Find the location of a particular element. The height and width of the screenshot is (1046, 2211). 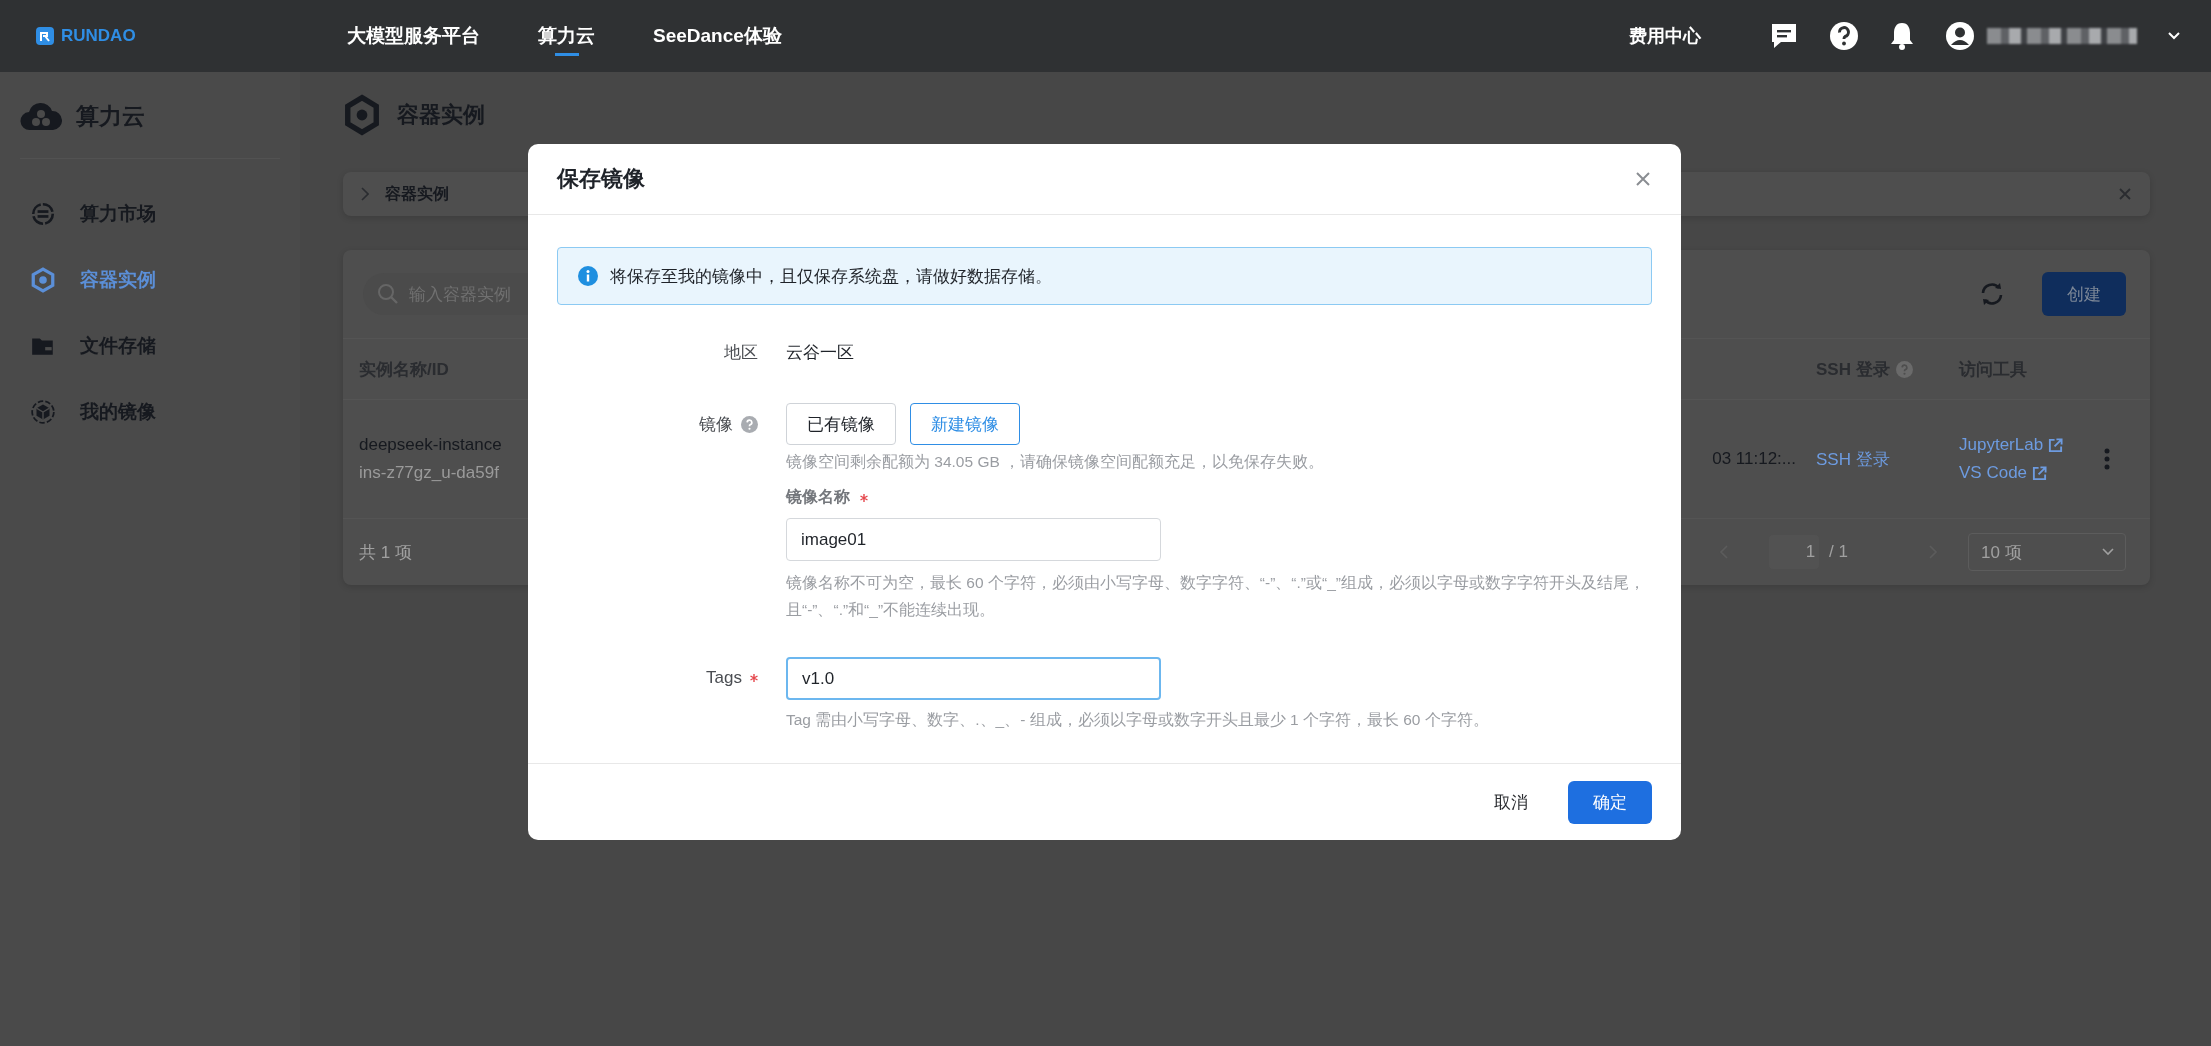

chevron-right-icon is located at coordinates (365, 194).